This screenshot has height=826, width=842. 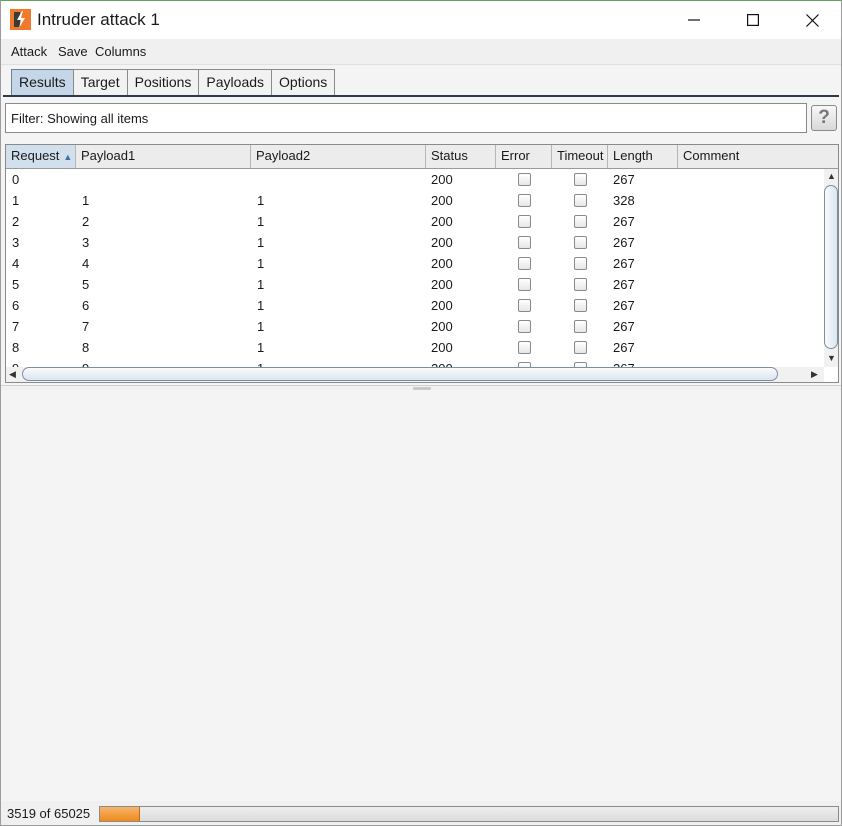 What do you see at coordinates (86, 284) in the screenshot?
I see `cell-payload1: 5` at bounding box center [86, 284].